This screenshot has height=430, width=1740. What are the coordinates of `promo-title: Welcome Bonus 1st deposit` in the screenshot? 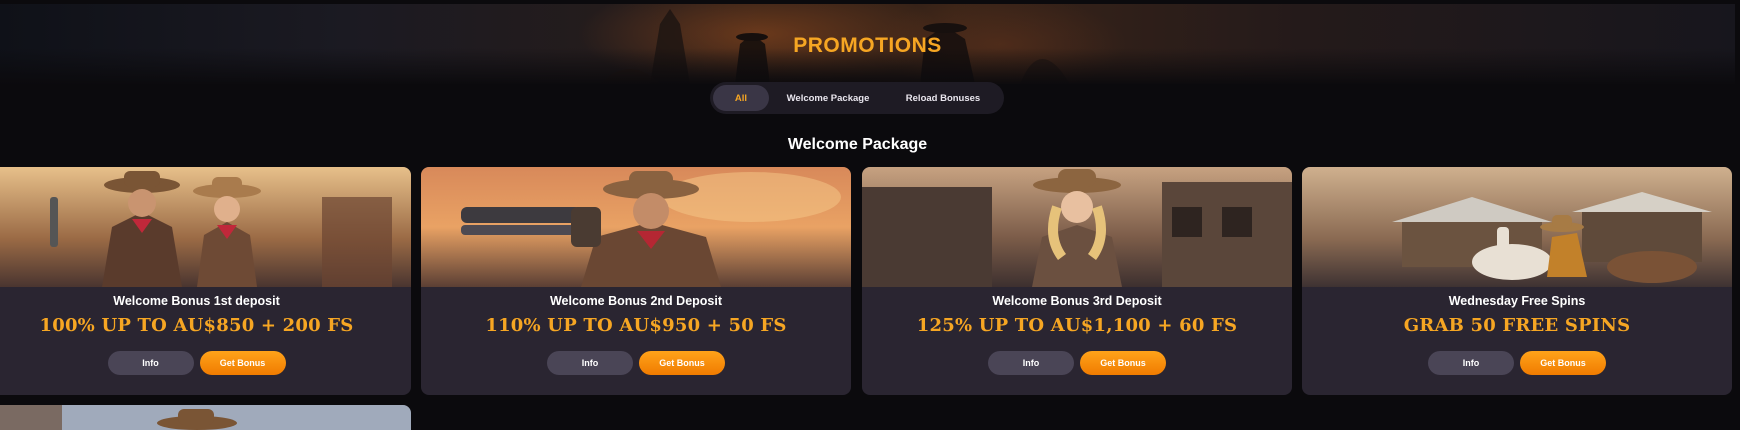 It's located at (196, 301).